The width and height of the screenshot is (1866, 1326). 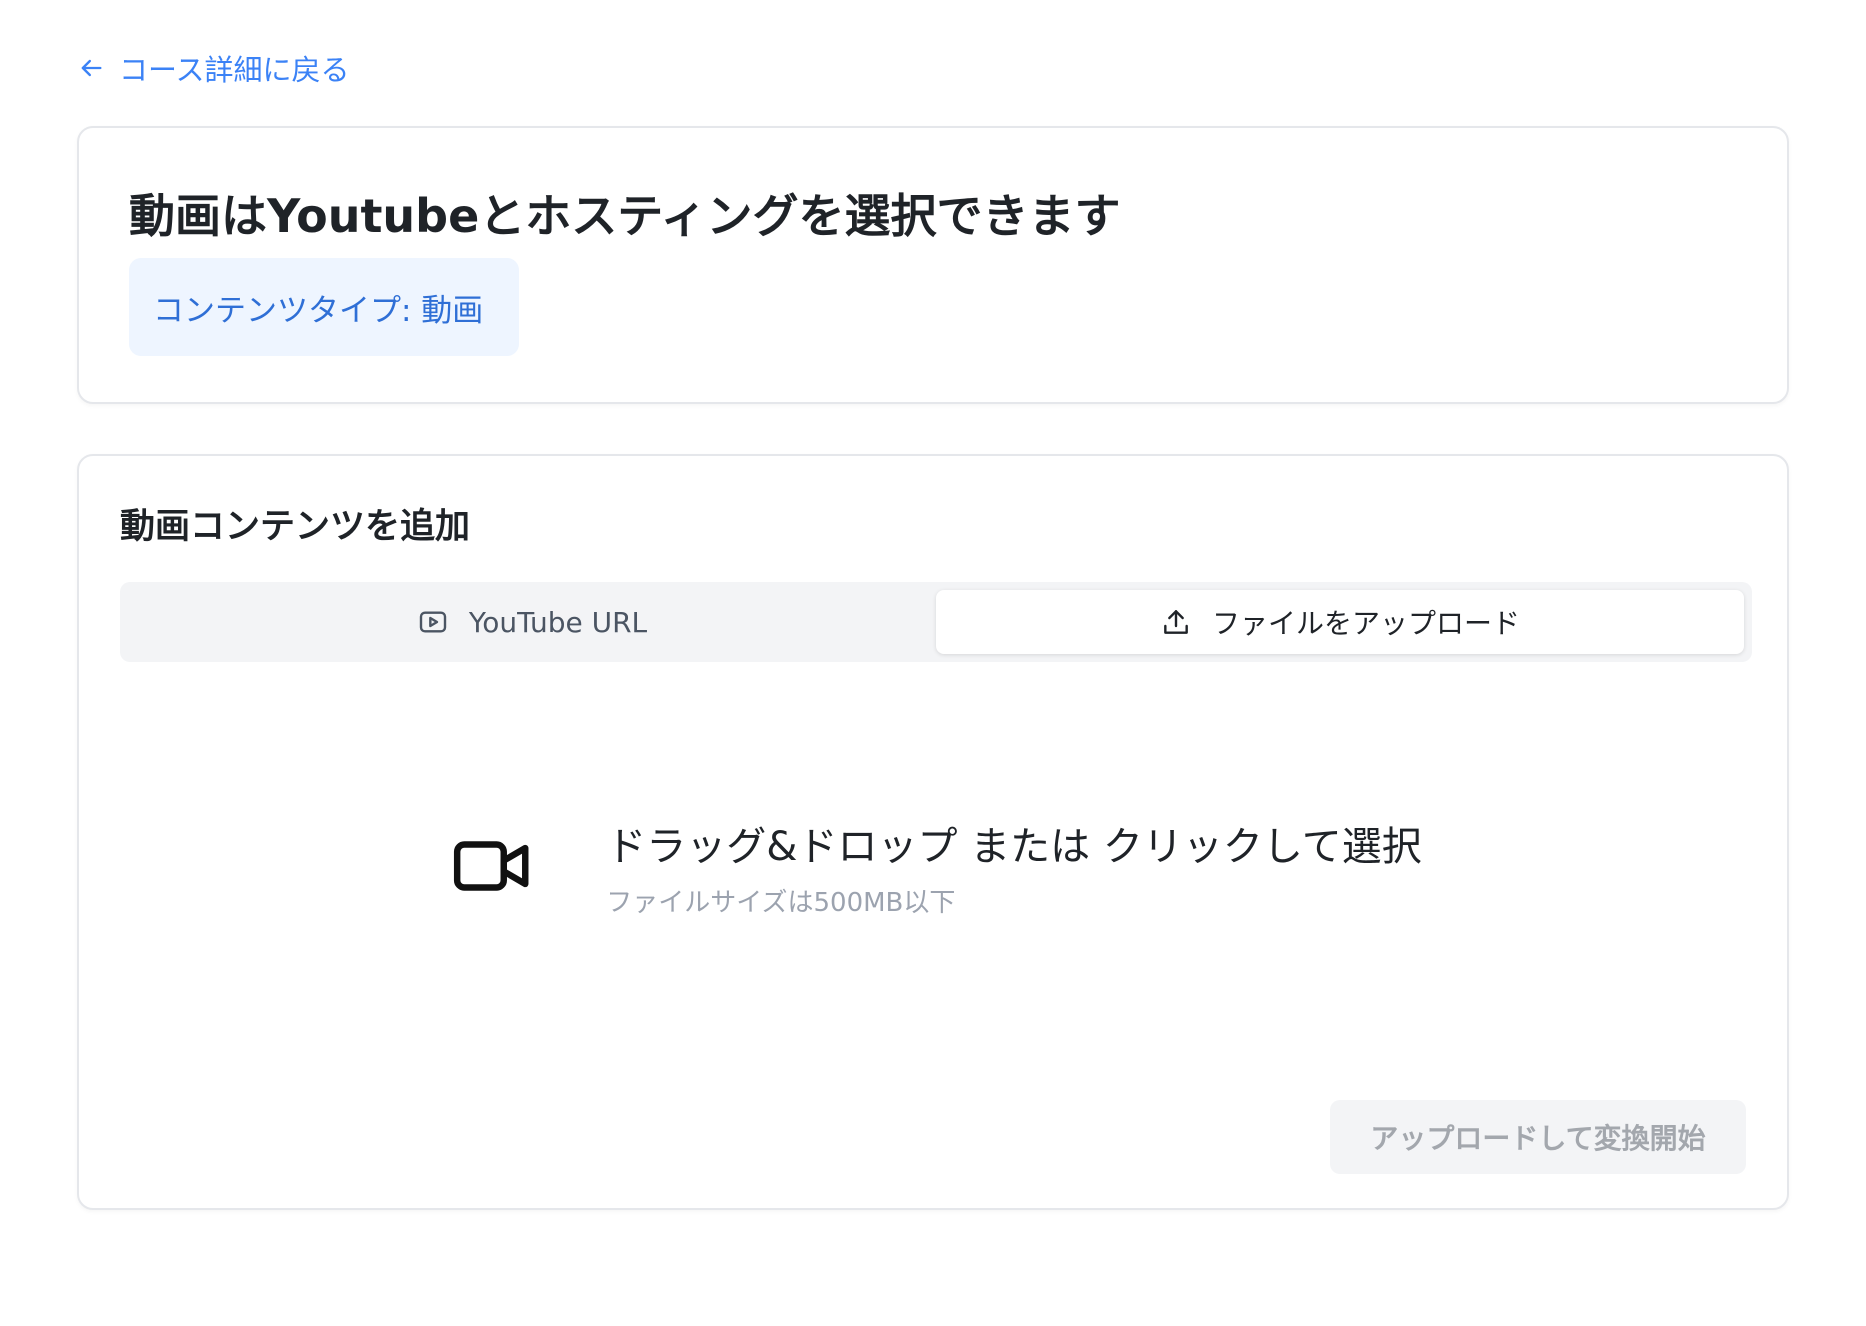 I want to click on back-to-course-link: コース詳細に戻る, so click(x=213, y=68).